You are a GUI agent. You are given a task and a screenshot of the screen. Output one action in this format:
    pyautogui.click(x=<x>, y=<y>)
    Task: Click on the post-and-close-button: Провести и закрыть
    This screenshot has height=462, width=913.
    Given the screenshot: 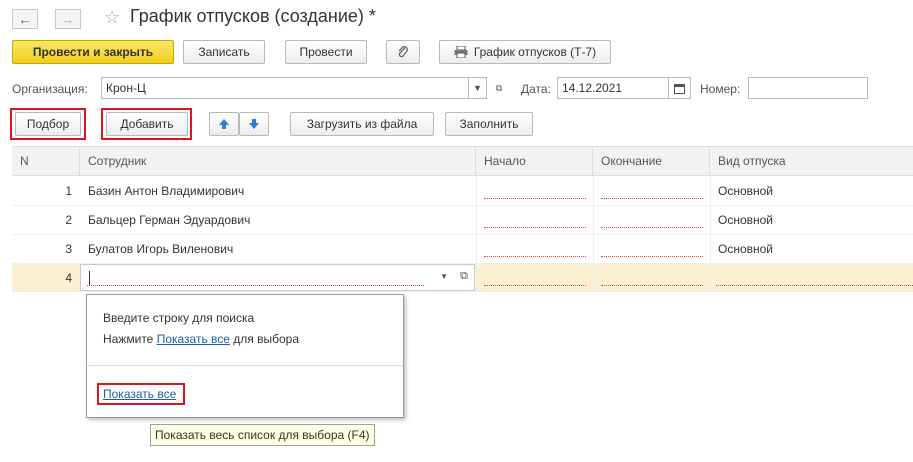 What is the action you would take?
    pyautogui.click(x=93, y=52)
    